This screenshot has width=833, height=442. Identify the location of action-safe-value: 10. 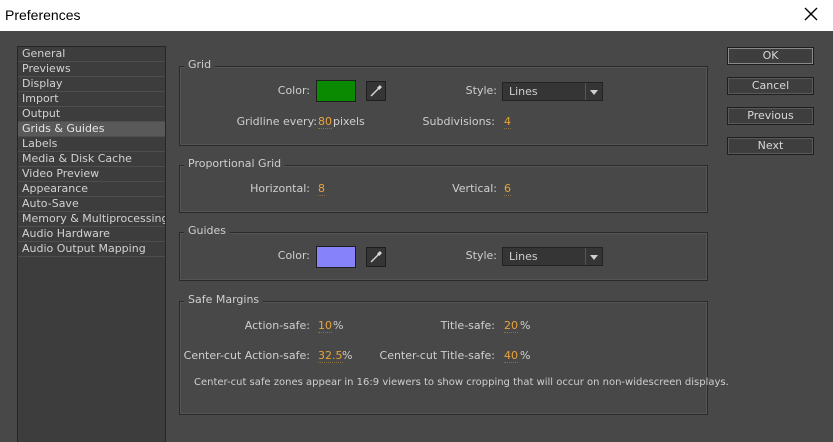
(325, 326).